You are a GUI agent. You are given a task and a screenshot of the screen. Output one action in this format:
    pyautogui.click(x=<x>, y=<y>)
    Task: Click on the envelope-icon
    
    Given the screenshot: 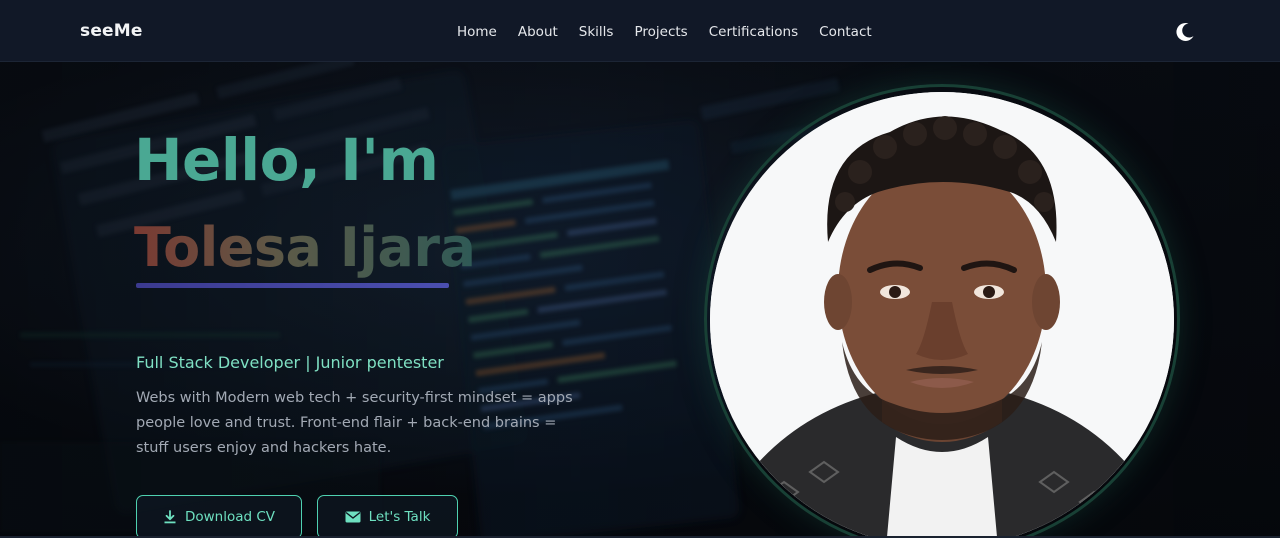 What is the action you would take?
    pyautogui.click(x=353, y=517)
    